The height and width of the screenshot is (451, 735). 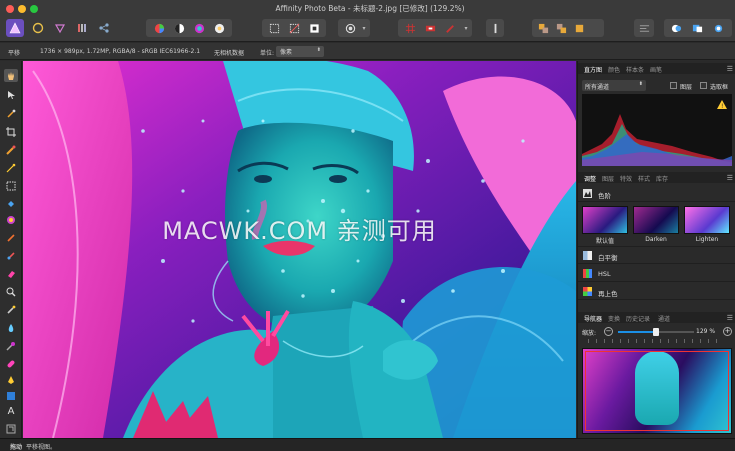 I want to click on eraser-icon, so click(x=11, y=273).